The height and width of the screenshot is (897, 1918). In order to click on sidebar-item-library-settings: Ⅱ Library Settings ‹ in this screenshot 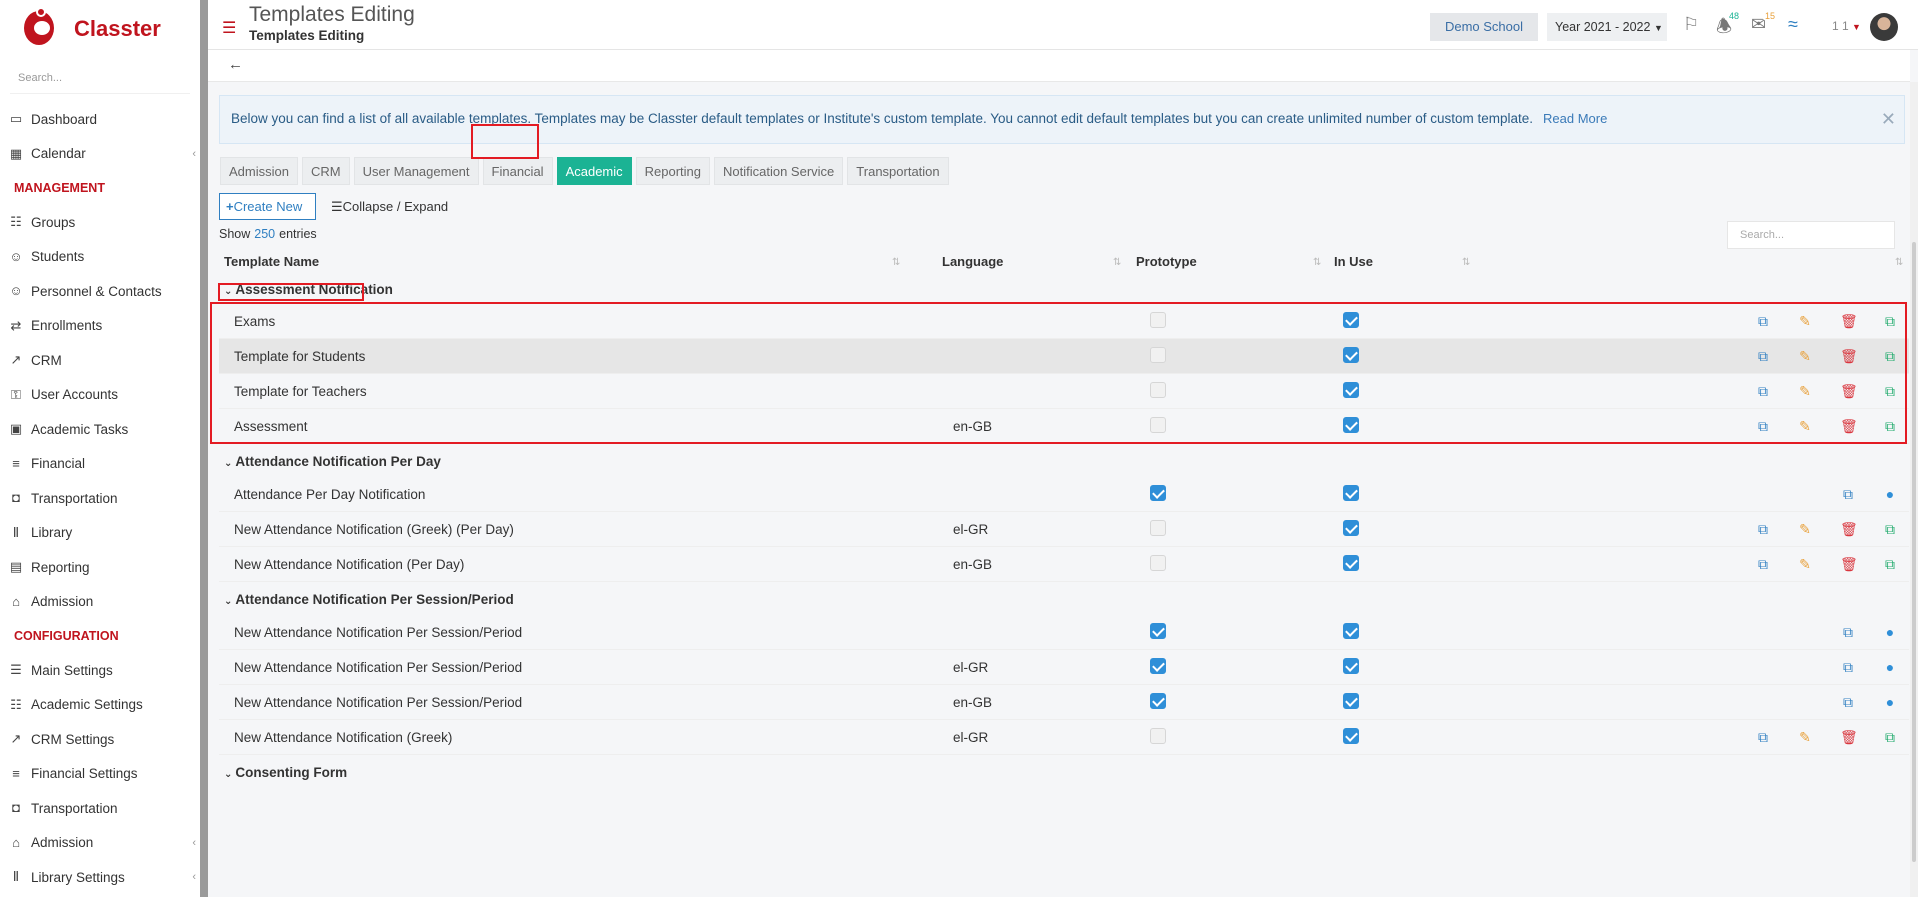, I will do `click(100, 877)`.